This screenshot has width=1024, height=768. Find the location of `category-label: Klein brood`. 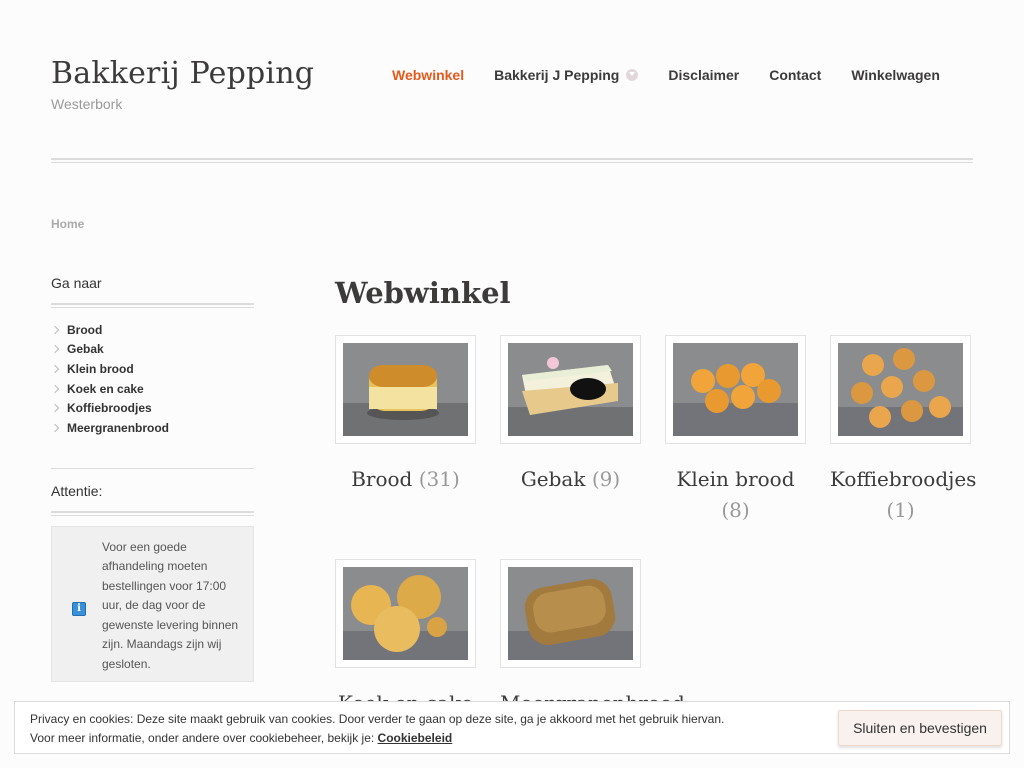

category-label: Klein brood is located at coordinates (100, 368).